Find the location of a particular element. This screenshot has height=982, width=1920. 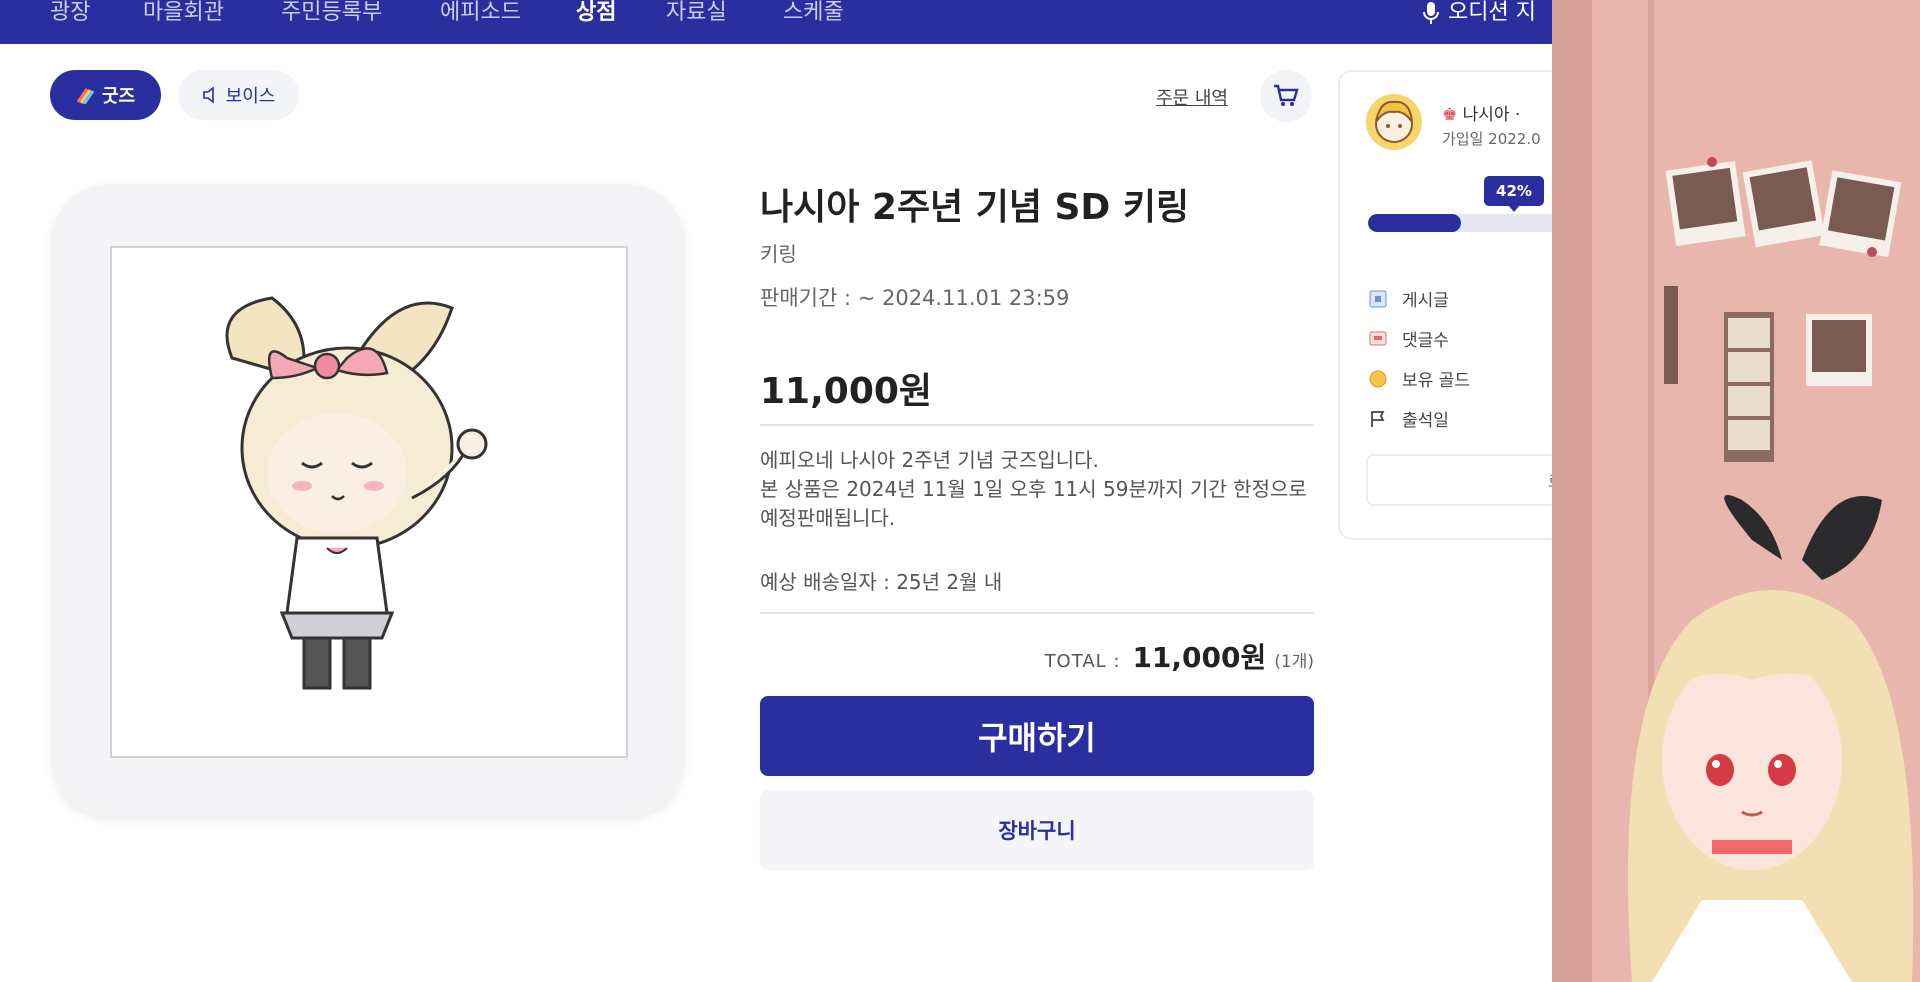

nav-item-schedule: 스케줄 is located at coordinates (813, 13).